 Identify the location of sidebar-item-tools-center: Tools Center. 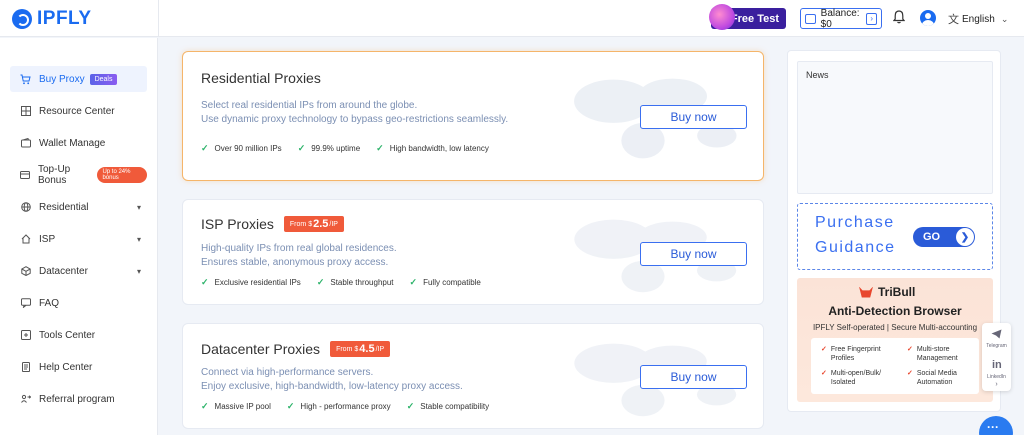
(78, 335).